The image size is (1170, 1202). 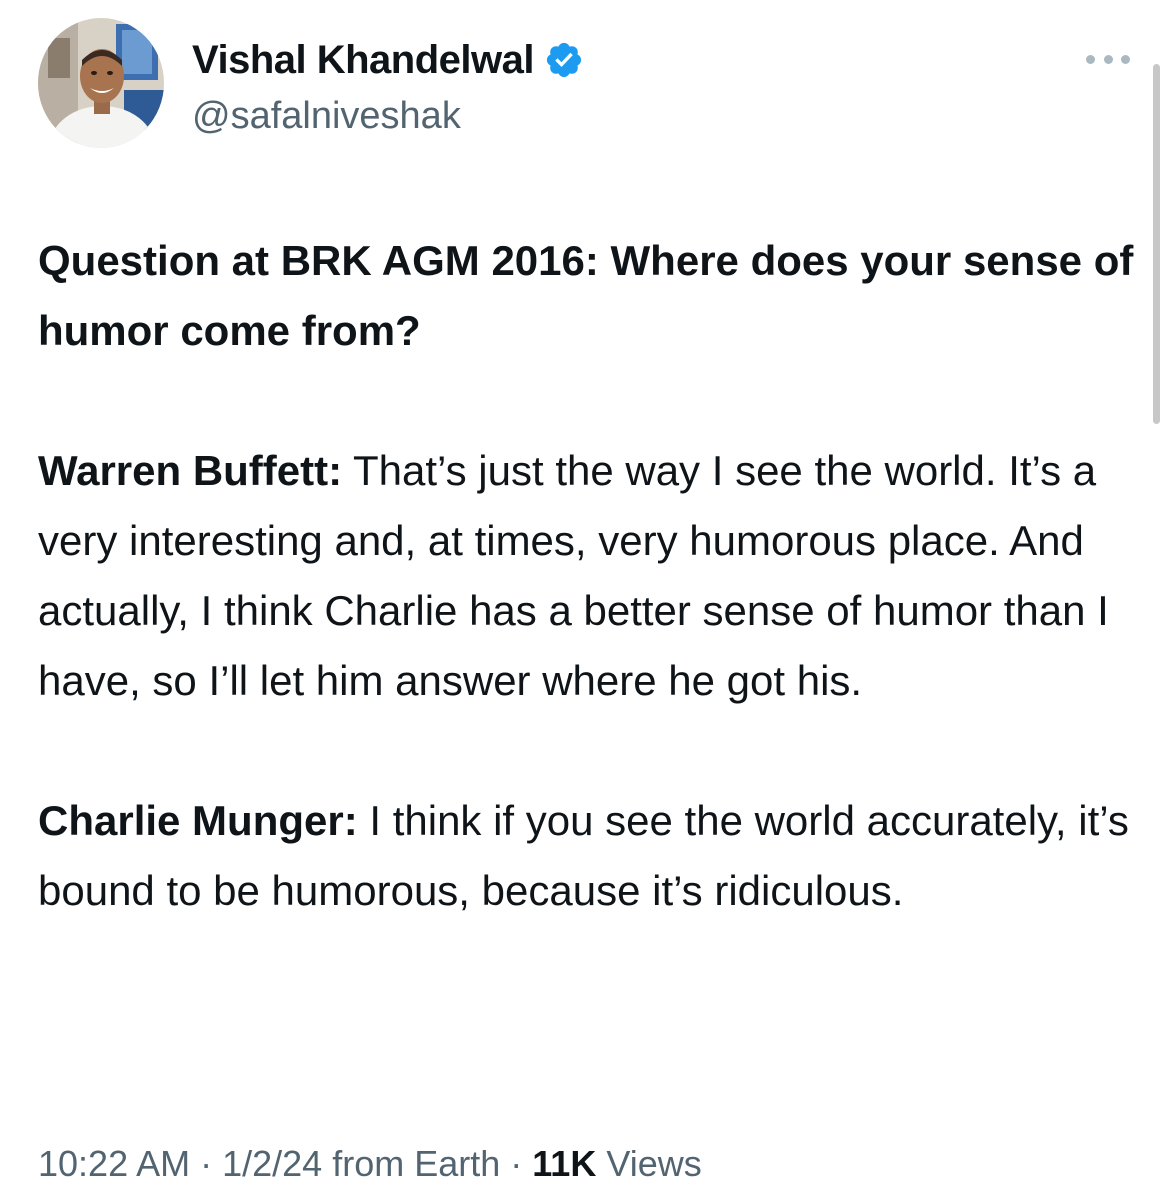 I want to click on tweet-meta: 10:22 AM · 1/2/24 from Earth · 11K Views, so click(x=370, y=1164).